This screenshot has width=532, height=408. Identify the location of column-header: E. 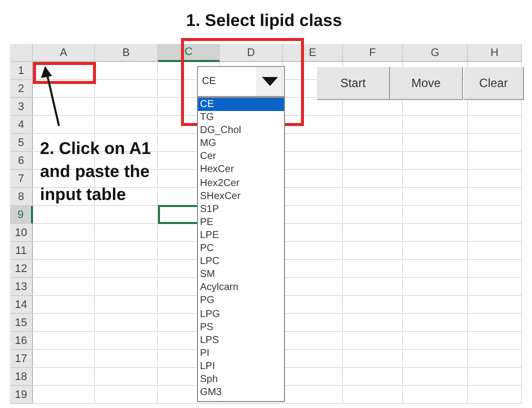
(313, 53).